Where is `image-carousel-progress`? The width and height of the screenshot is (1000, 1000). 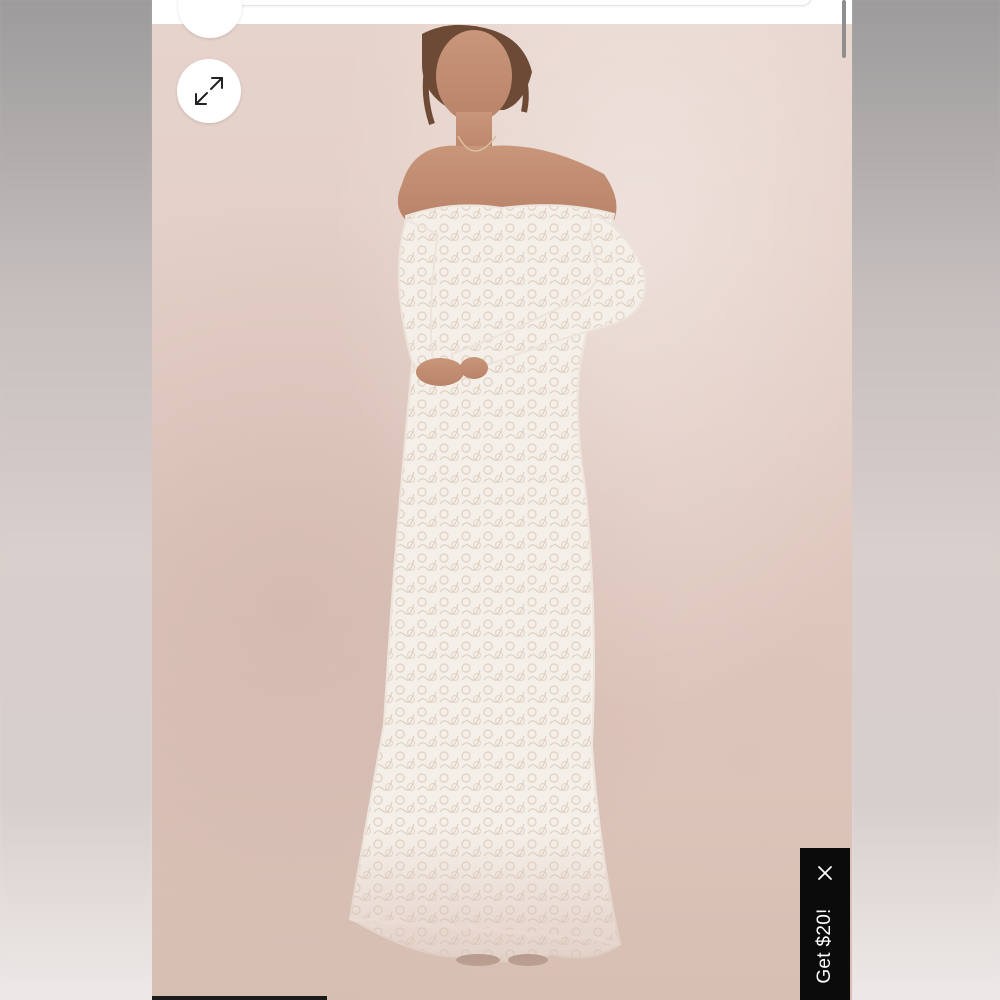 image-carousel-progress is located at coordinates (239, 998).